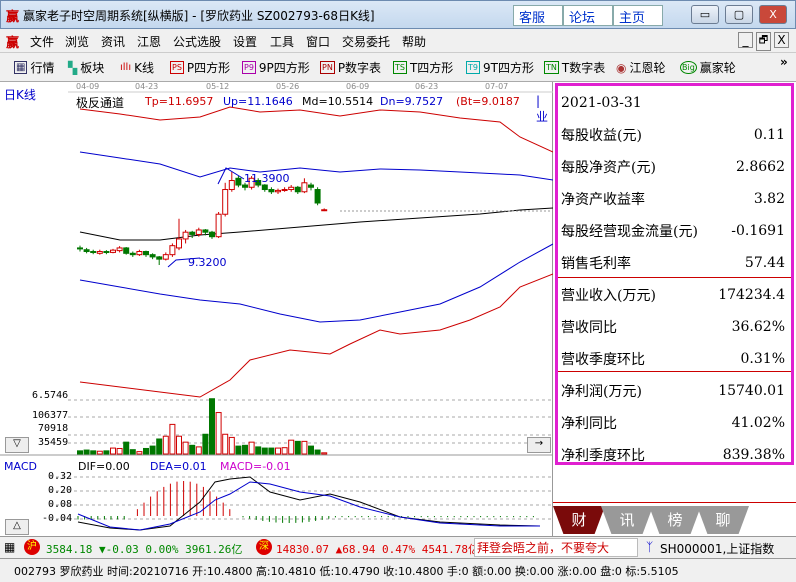 The width and height of the screenshot is (796, 582). I want to click on close-button: X, so click(773, 14).